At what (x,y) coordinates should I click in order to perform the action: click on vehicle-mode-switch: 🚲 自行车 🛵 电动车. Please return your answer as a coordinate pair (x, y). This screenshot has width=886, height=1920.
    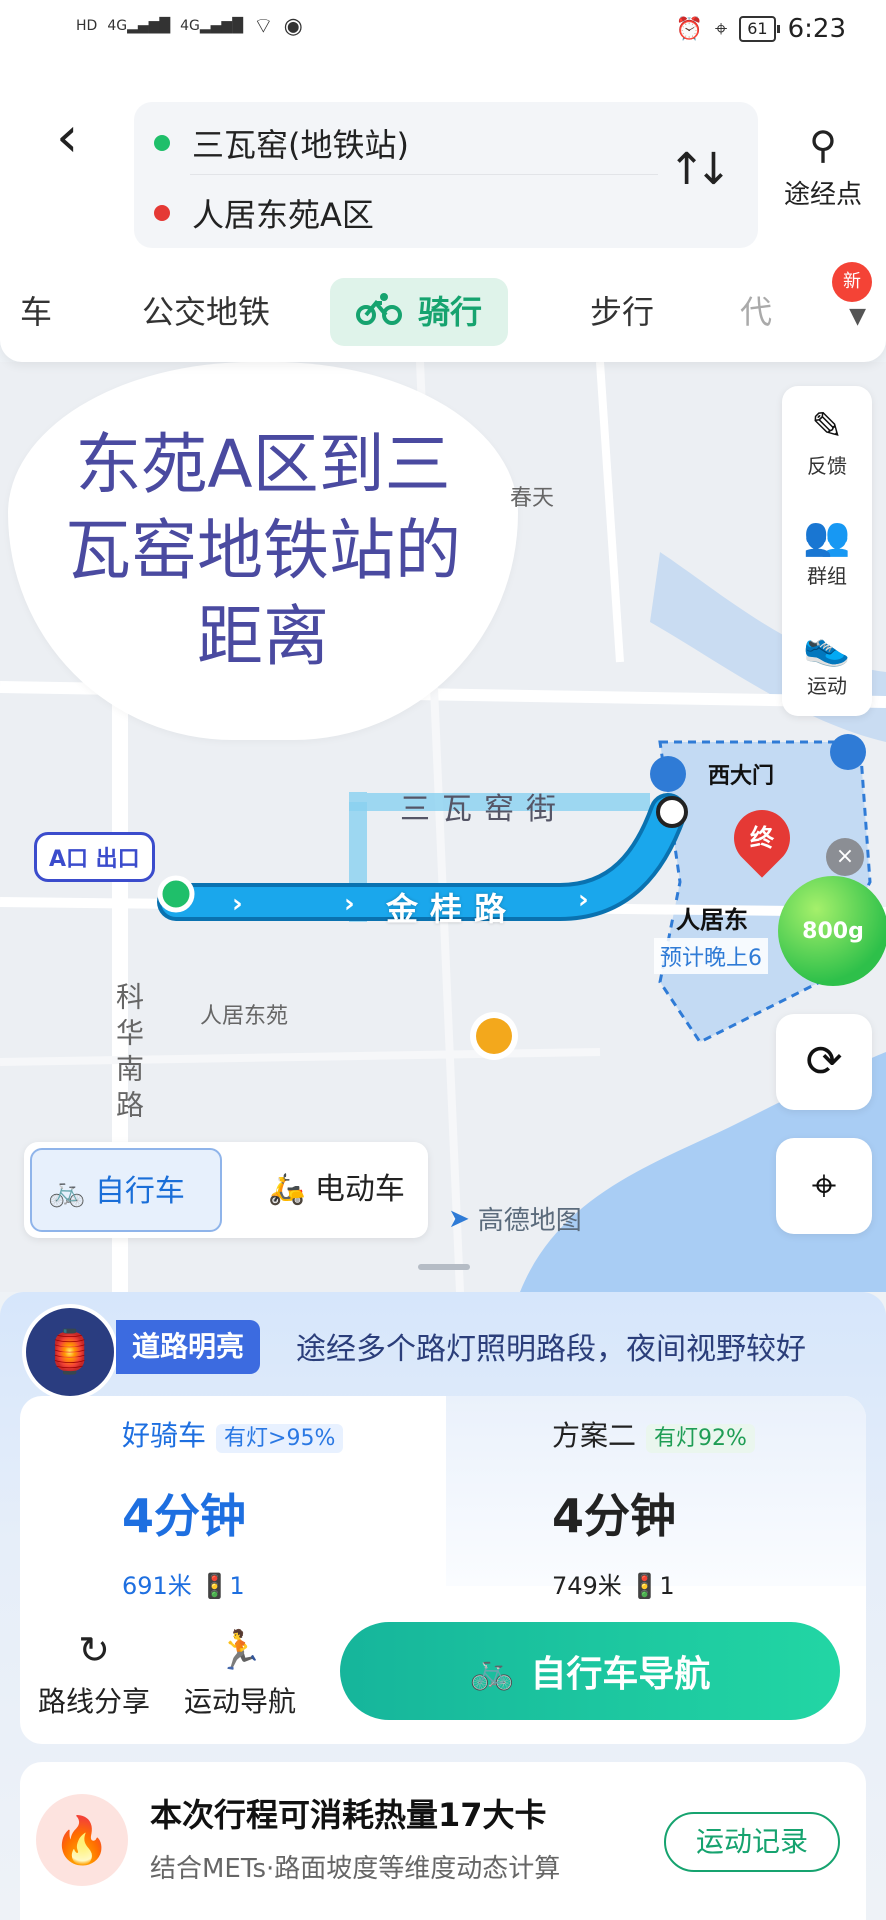
    Looking at the image, I should click on (226, 1190).